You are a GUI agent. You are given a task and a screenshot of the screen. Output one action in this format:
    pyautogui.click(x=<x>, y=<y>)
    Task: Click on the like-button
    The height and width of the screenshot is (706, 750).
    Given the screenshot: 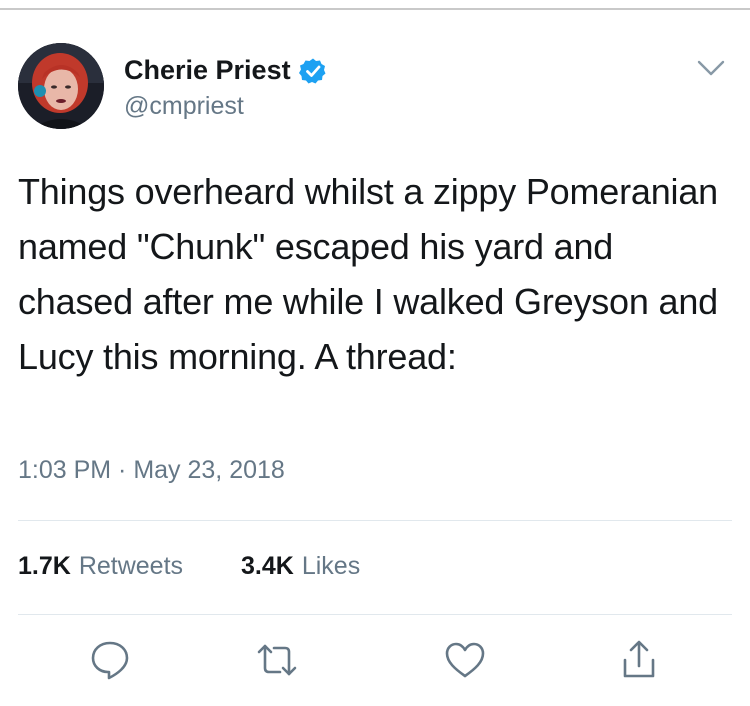 What is the action you would take?
    pyautogui.click(x=465, y=660)
    